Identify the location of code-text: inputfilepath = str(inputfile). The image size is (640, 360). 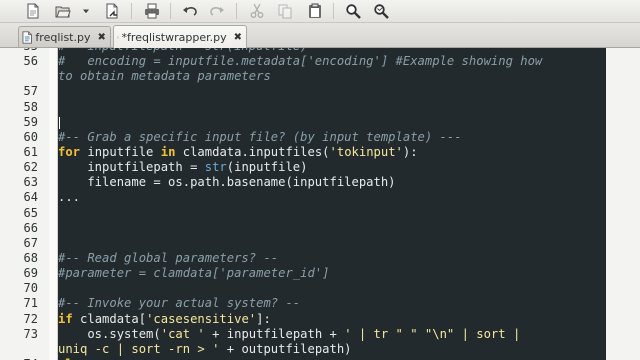
(332, 167).